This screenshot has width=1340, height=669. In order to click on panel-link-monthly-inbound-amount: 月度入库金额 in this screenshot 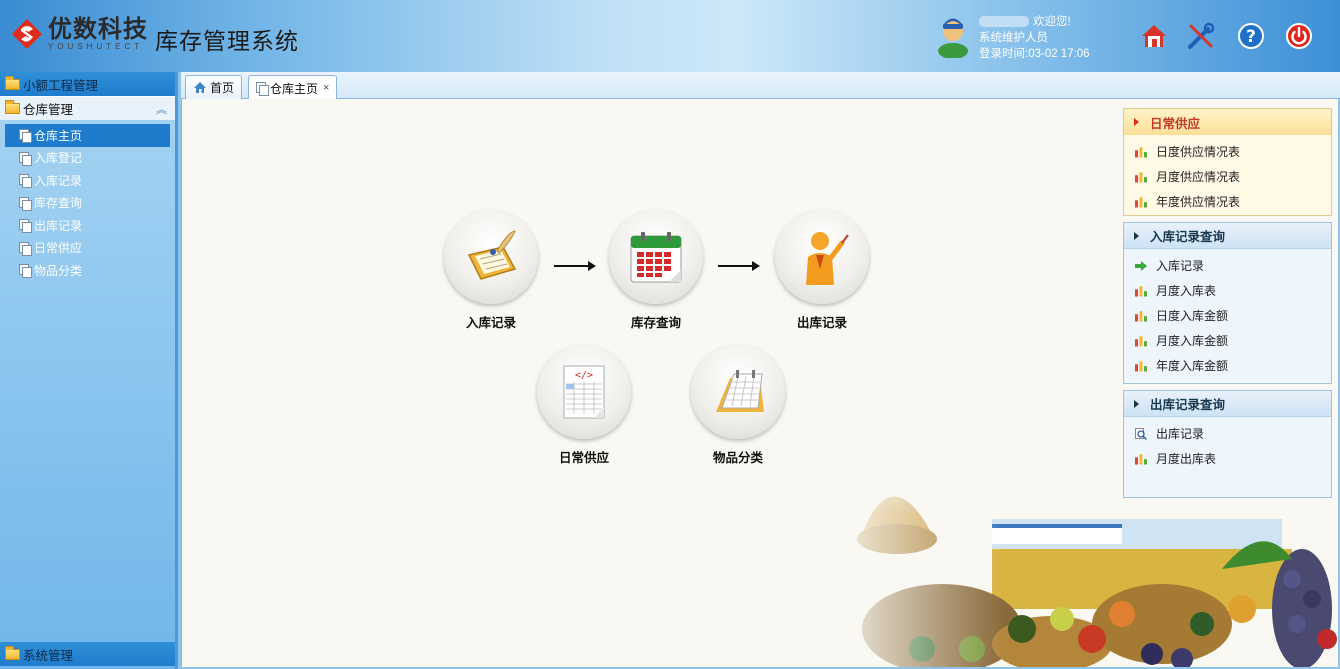, I will do `click(1227, 340)`.